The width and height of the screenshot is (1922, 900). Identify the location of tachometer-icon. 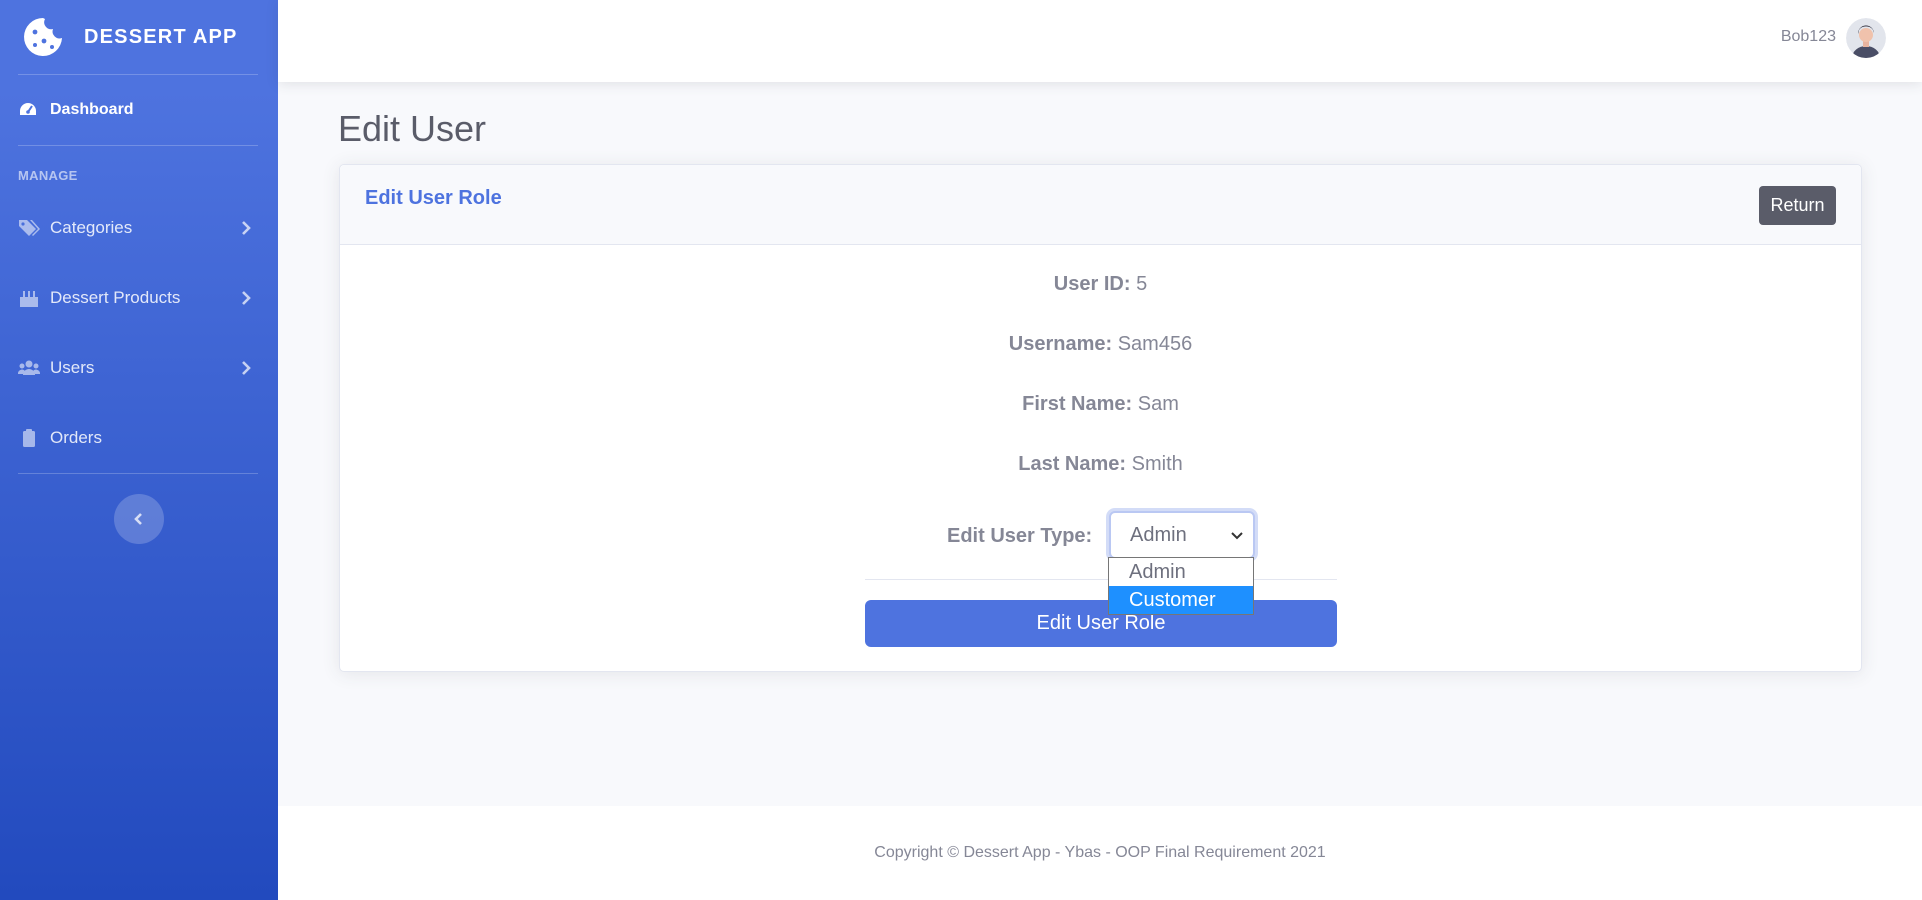
(28, 109).